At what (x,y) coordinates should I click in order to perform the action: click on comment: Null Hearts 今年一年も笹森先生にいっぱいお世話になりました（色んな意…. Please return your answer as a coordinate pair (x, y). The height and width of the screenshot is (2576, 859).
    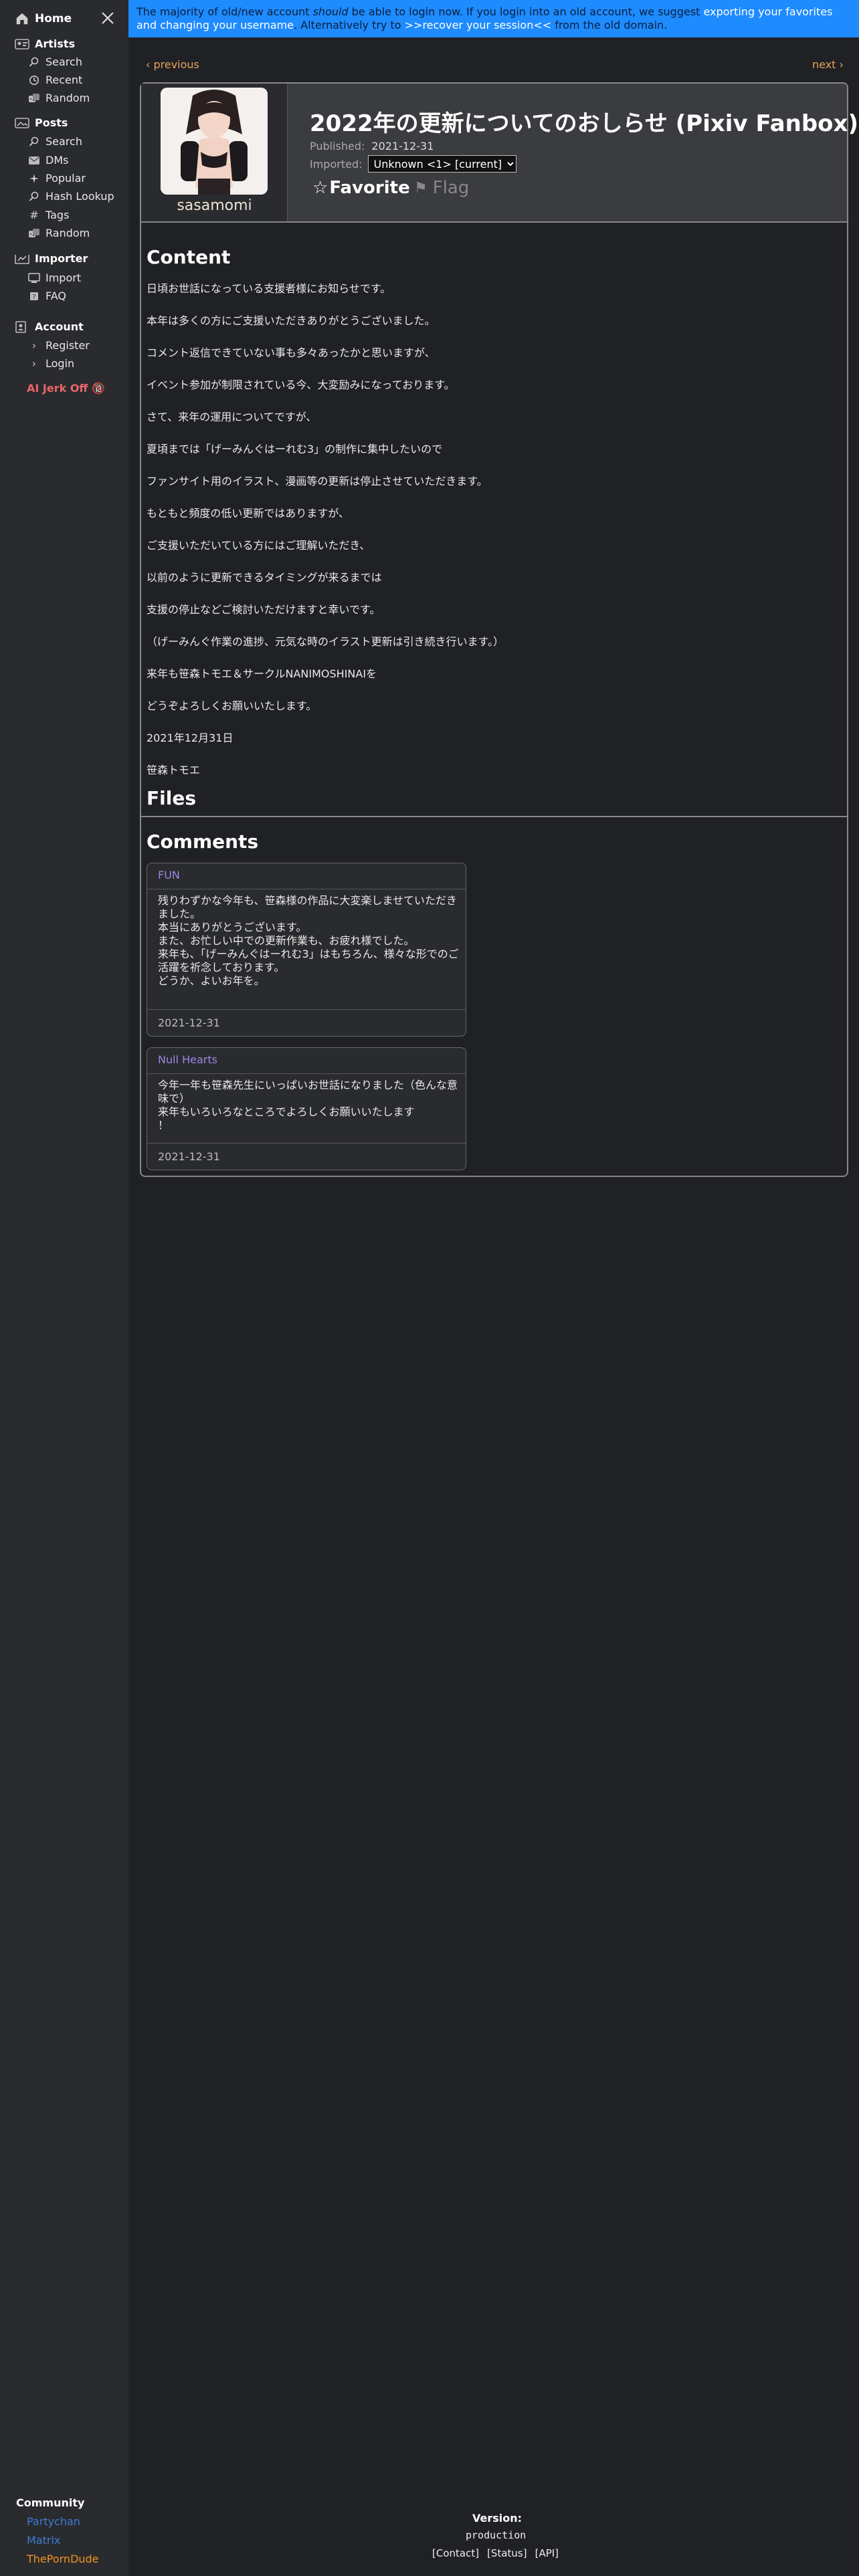
    Looking at the image, I should click on (307, 1108).